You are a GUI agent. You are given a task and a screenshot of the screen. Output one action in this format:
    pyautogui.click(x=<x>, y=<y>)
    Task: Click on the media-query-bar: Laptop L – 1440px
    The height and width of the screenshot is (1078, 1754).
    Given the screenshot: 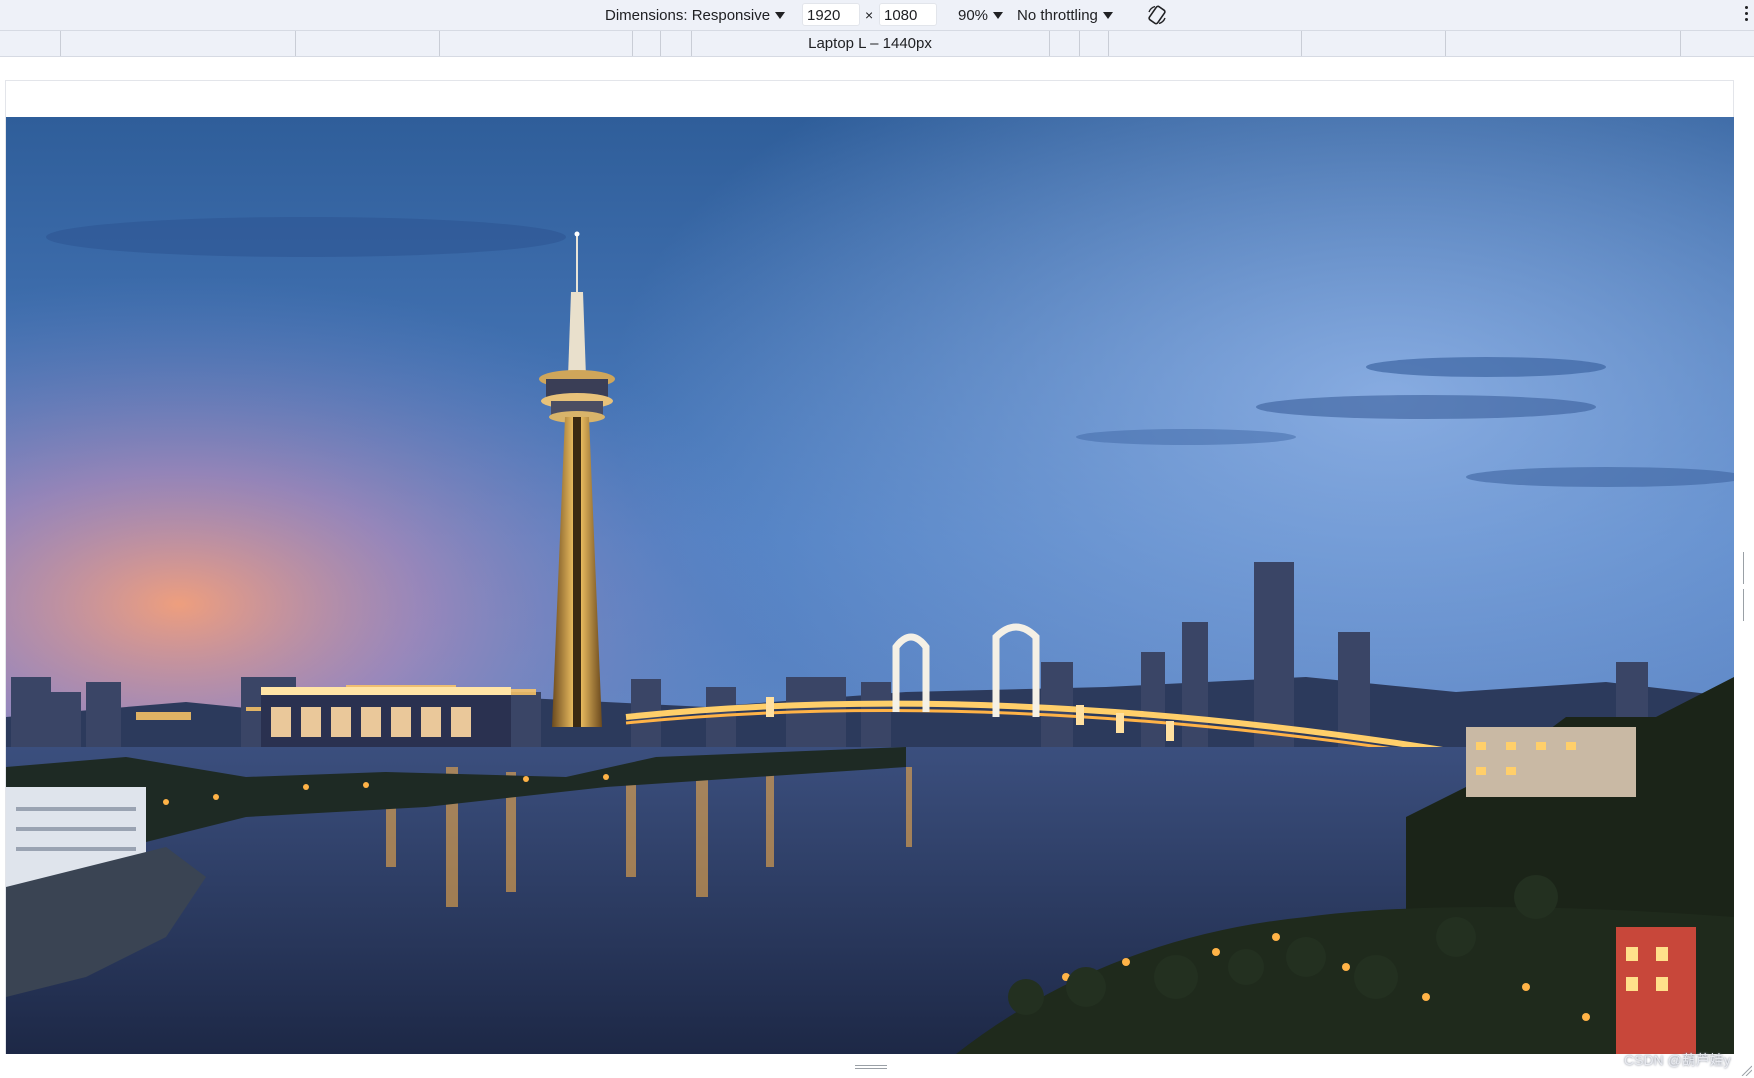 What is the action you would take?
    pyautogui.click(x=877, y=44)
    